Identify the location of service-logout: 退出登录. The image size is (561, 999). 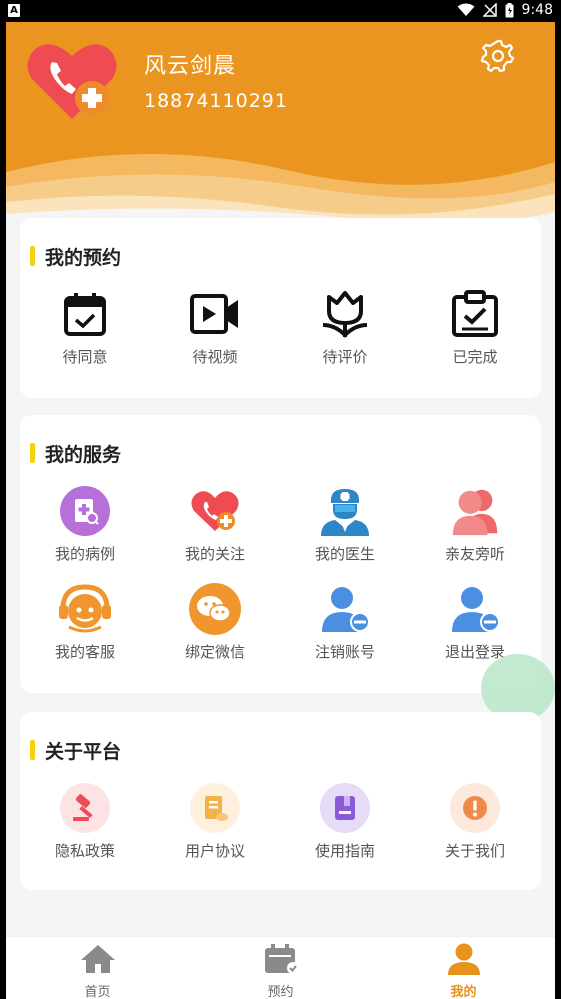
(475, 623).